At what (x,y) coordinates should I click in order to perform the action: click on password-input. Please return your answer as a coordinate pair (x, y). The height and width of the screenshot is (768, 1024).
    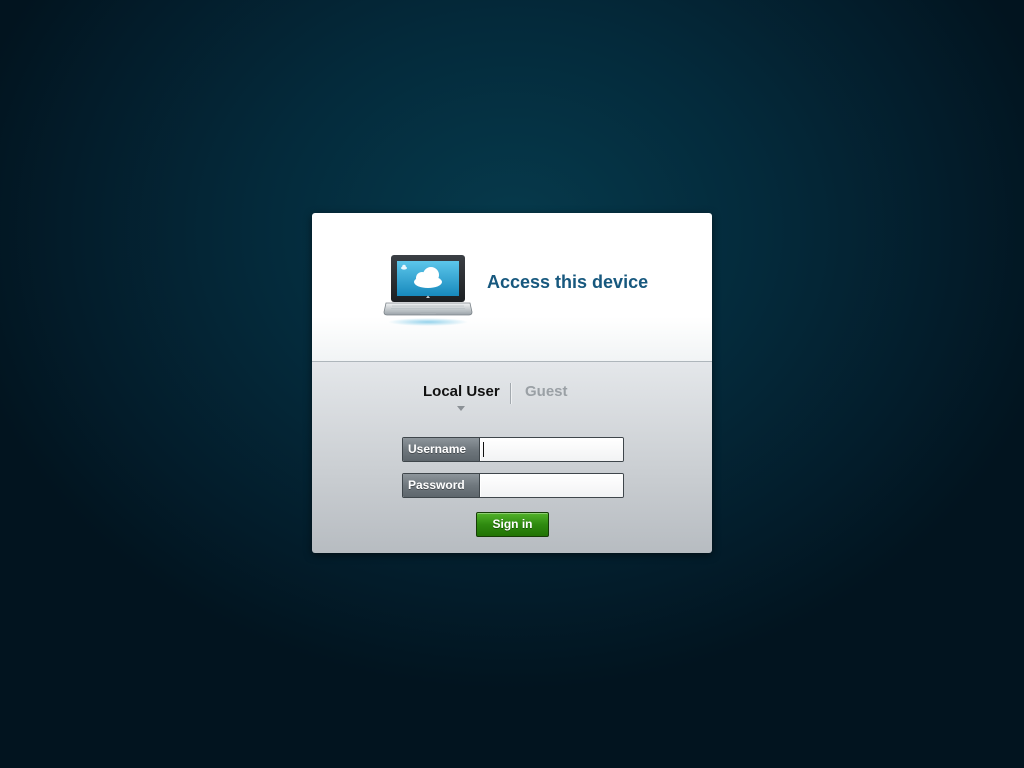
    Looking at the image, I should click on (552, 485).